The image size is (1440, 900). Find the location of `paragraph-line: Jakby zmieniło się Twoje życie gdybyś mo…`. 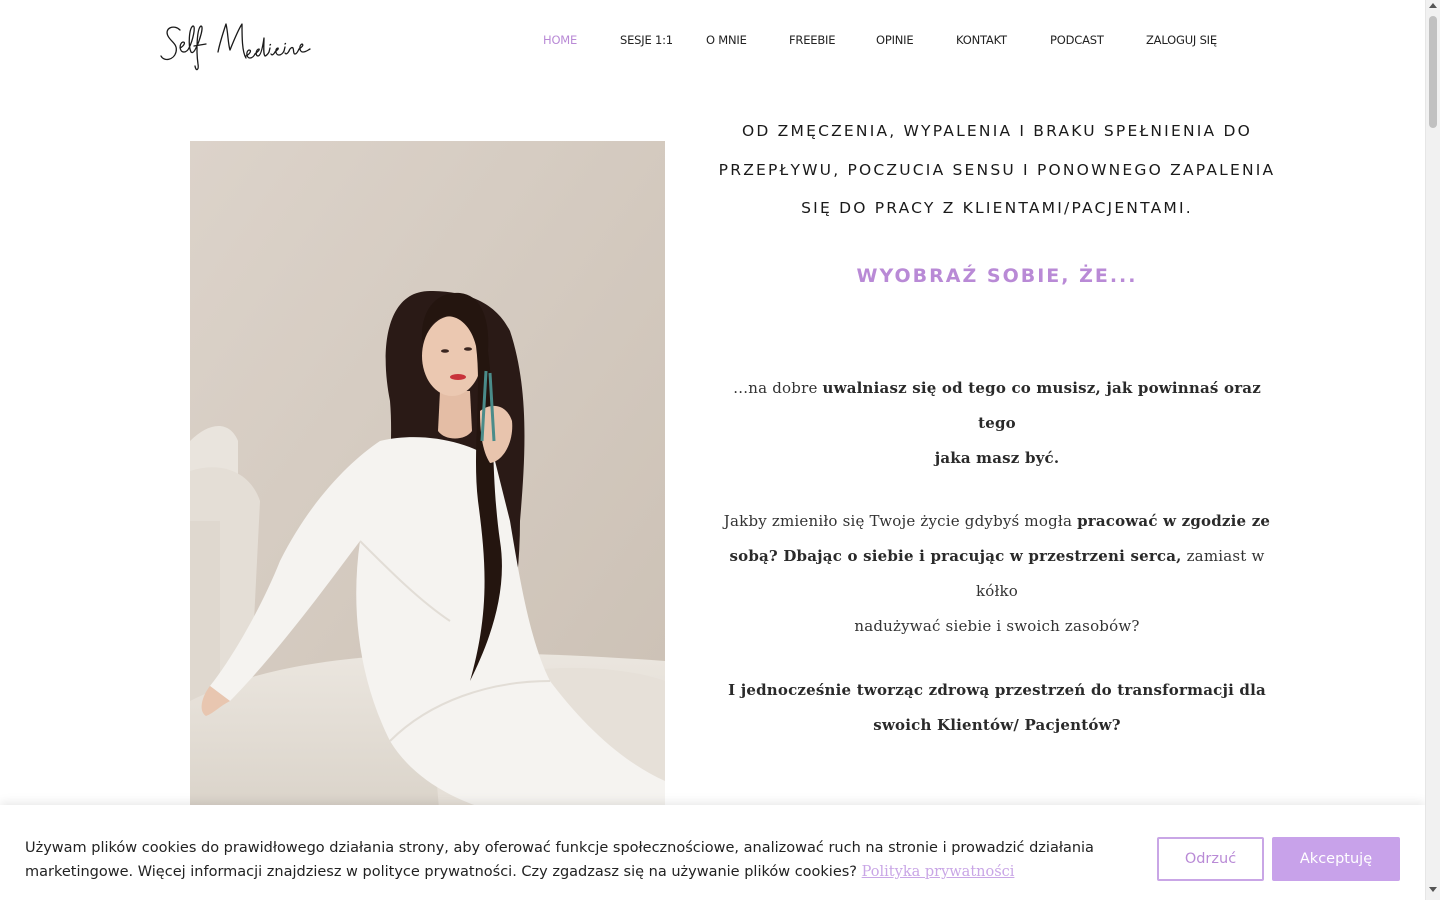

paragraph-line: Jakby zmieniło się Twoje życie gdybyś mo… is located at coordinates (997, 521).